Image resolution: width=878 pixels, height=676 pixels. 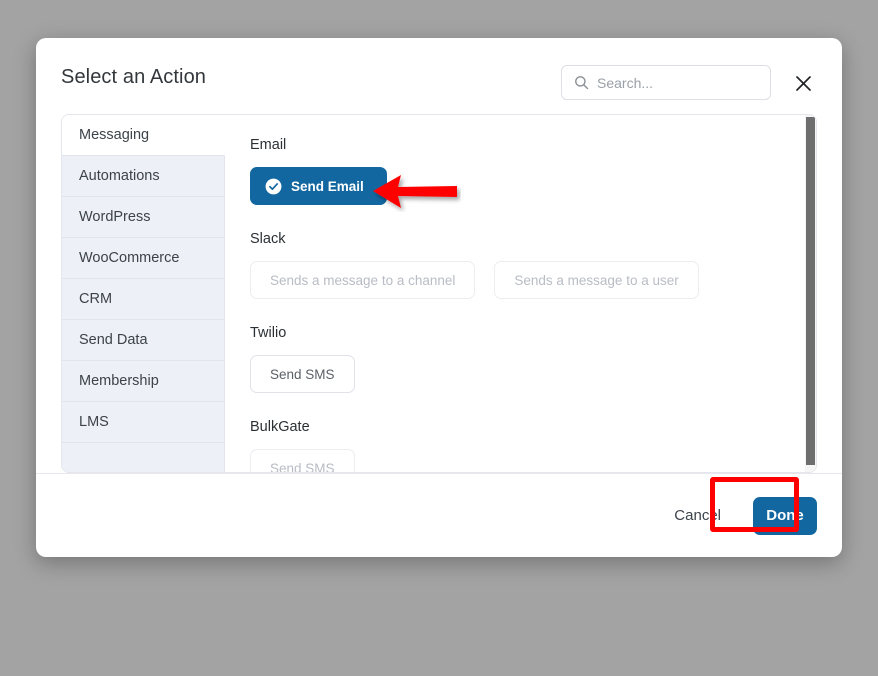 What do you see at coordinates (268, 239) in the screenshot?
I see `group-title: Slack` at bounding box center [268, 239].